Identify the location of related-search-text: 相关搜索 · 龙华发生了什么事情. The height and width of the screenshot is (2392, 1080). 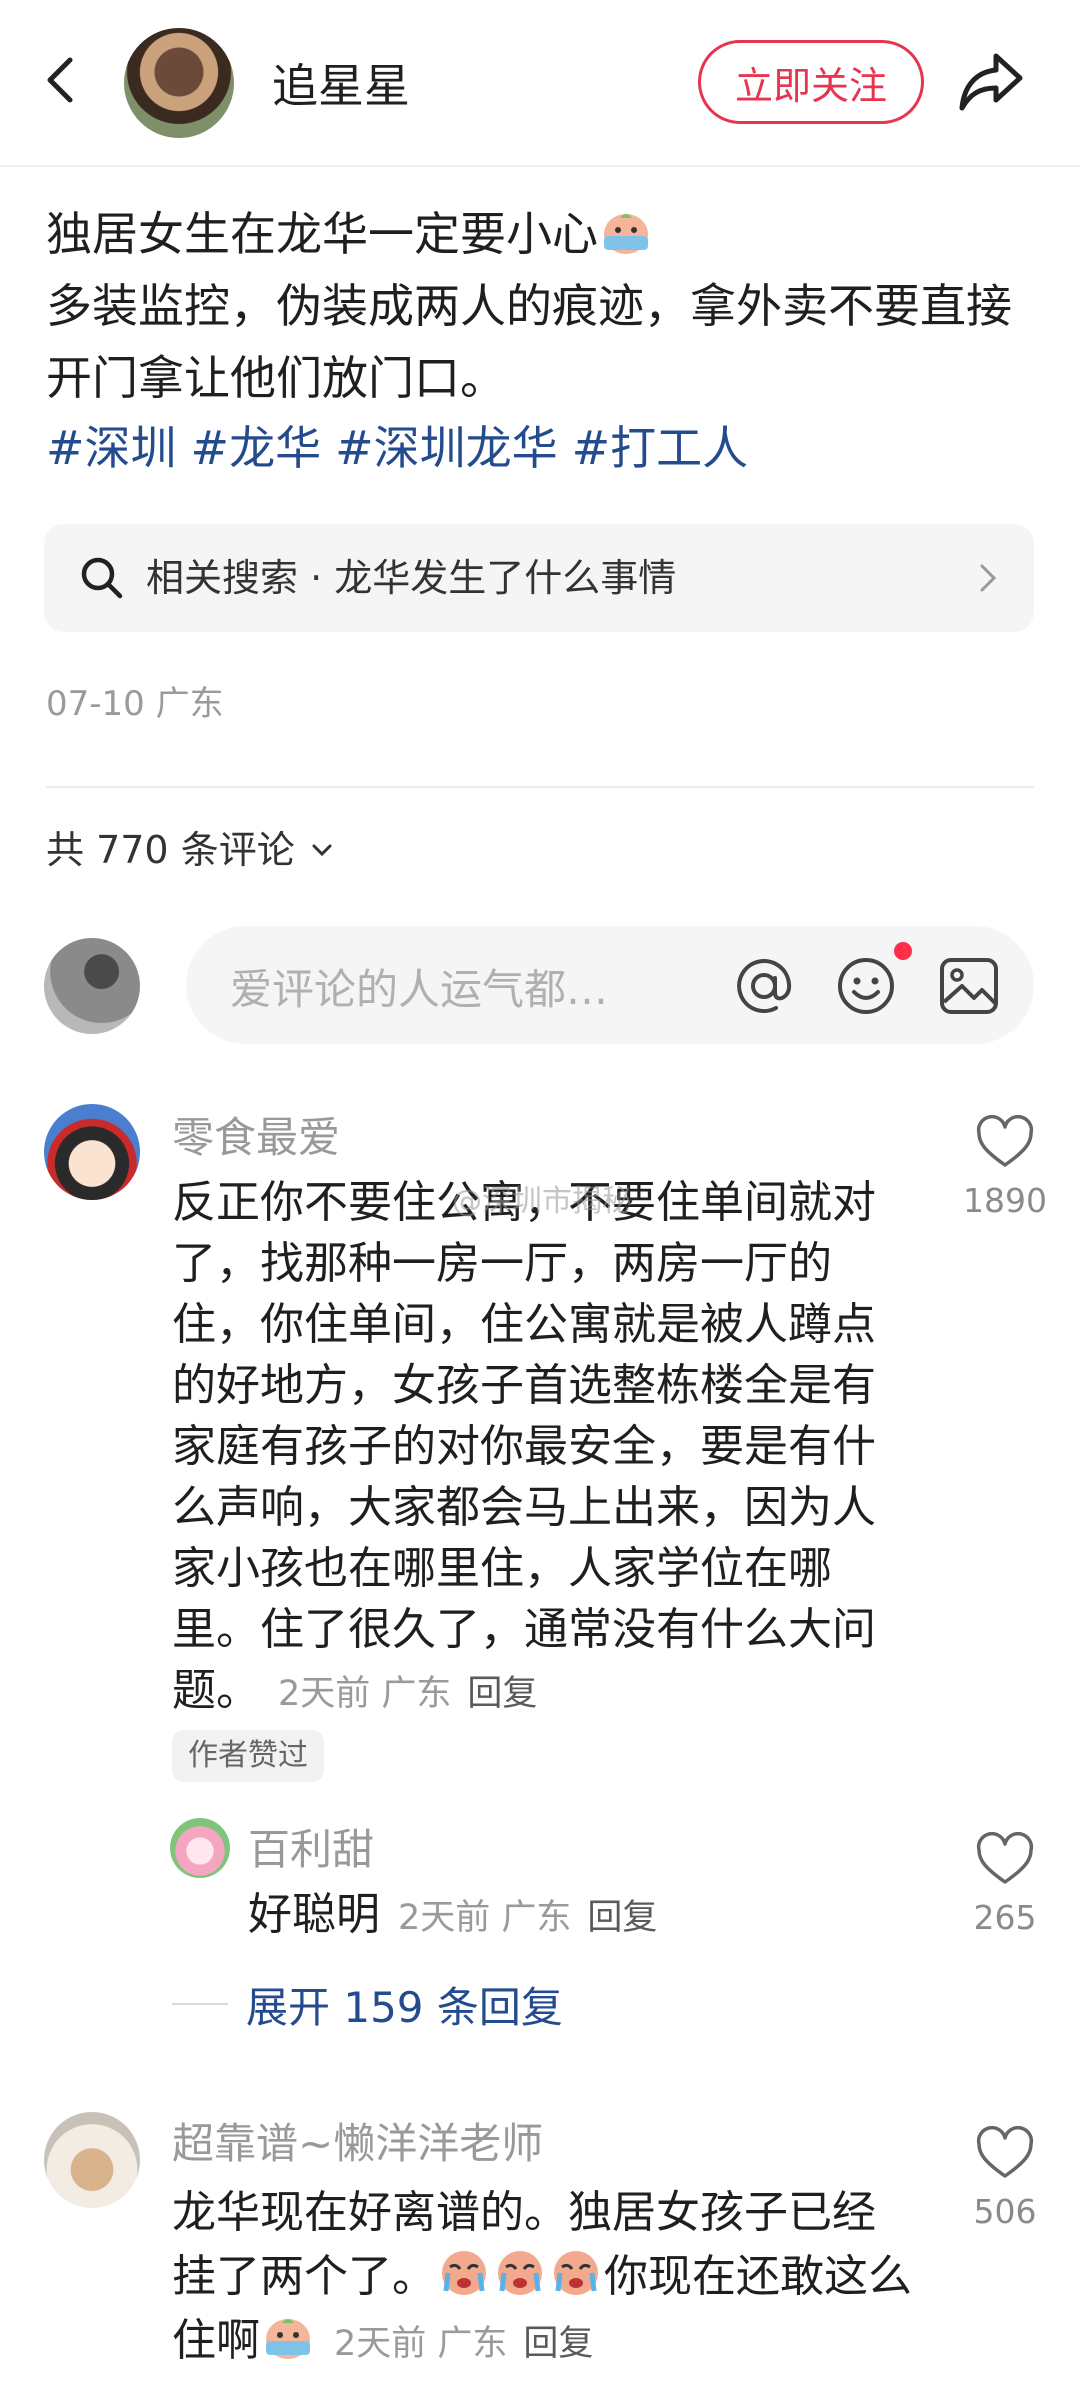
(411, 578).